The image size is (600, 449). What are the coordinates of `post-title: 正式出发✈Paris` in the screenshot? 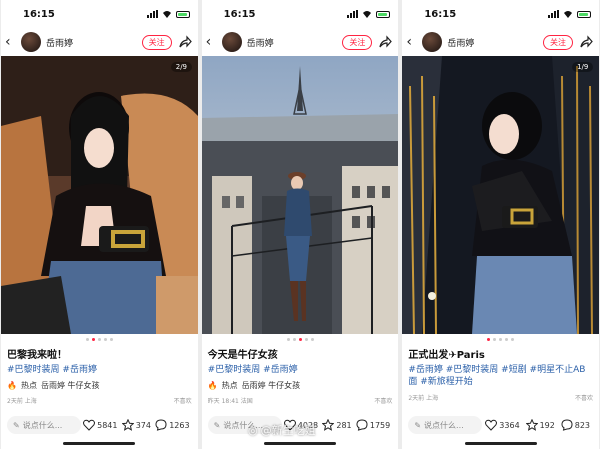 It's located at (446, 355).